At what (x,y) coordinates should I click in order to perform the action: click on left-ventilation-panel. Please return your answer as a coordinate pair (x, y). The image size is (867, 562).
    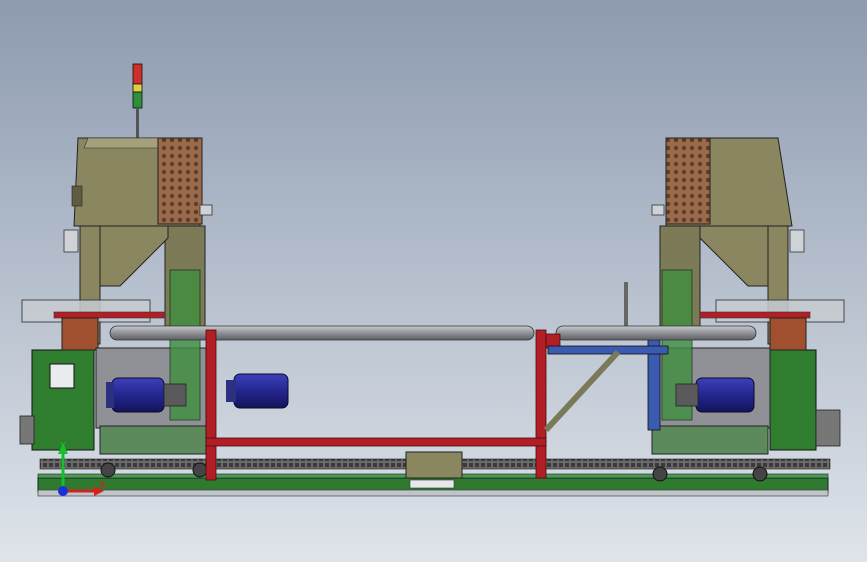
    Looking at the image, I should click on (180, 181).